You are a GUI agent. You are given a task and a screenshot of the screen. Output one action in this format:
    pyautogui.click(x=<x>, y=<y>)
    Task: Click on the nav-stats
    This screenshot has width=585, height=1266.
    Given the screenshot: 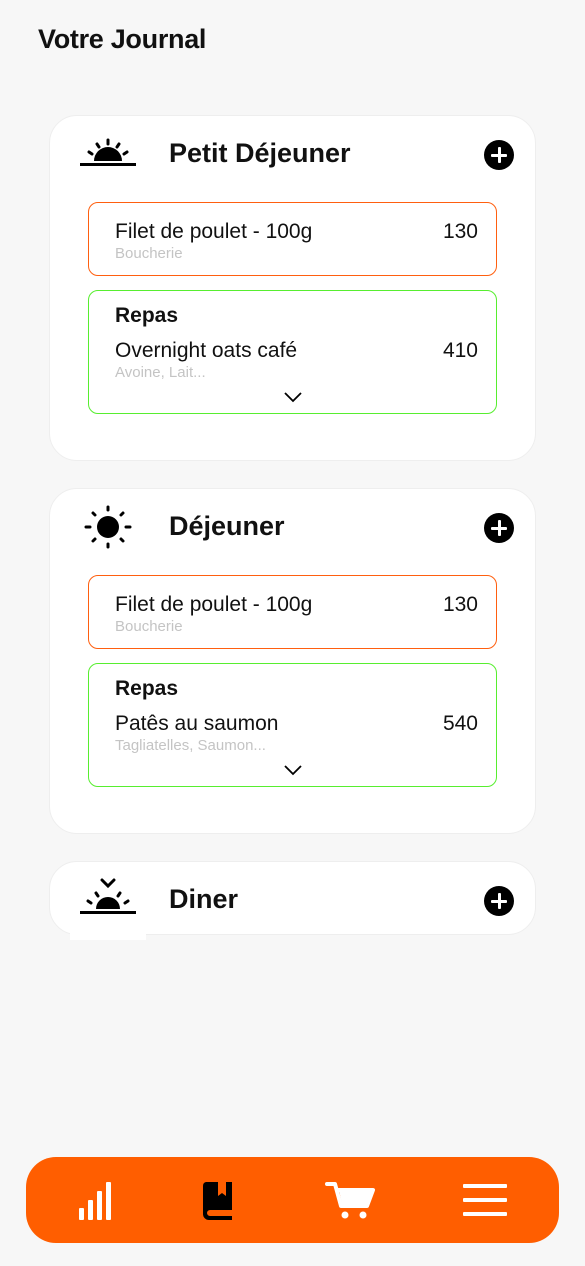 What is the action you would take?
    pyautogui.click(x=95, y=1200)
    